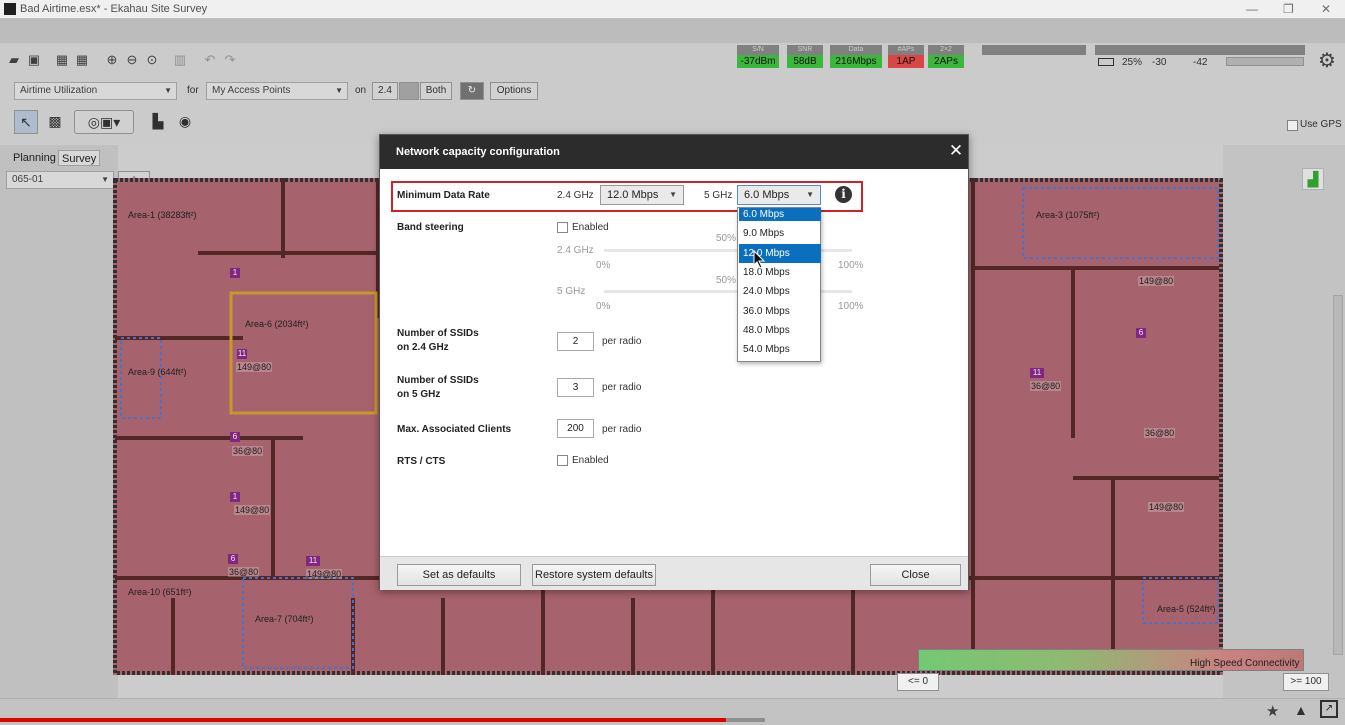  I want to click on signal-chart-icon: ▟, so click(1313, 179).